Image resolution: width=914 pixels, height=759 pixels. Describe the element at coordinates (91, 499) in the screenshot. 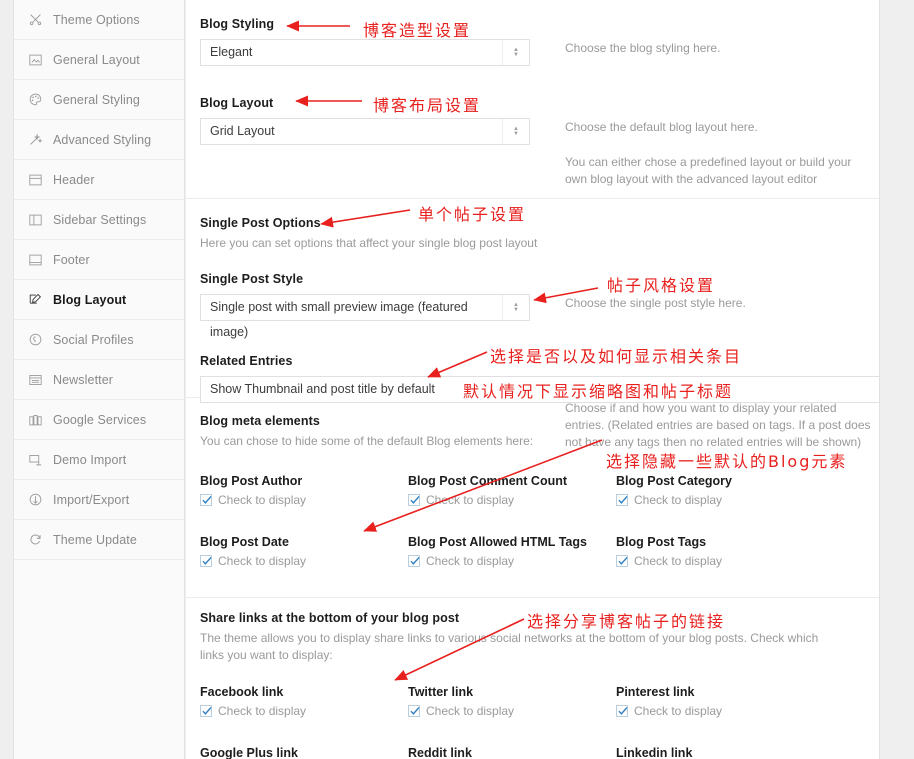

I see `sidebar-item-label: Import/Export` at that location.